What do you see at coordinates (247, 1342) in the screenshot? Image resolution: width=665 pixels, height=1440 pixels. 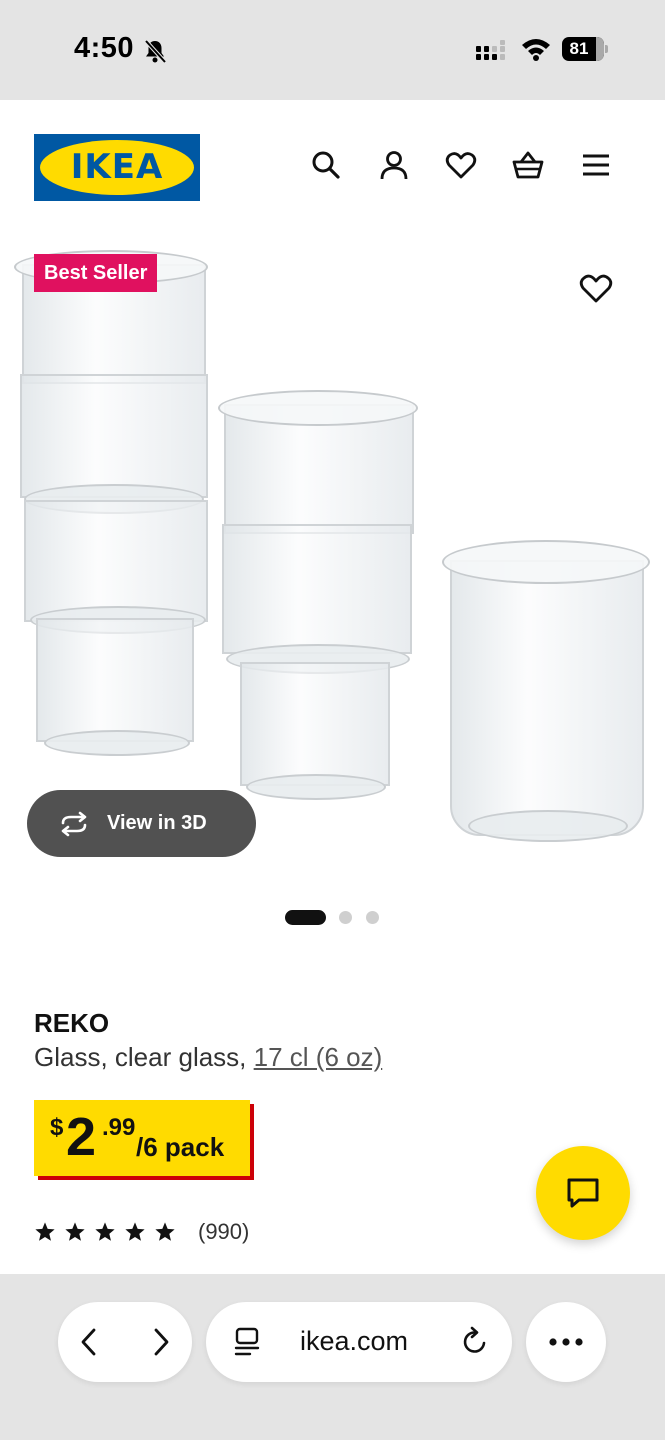 I see `reader-icon` at bounding box center [247, 1342].